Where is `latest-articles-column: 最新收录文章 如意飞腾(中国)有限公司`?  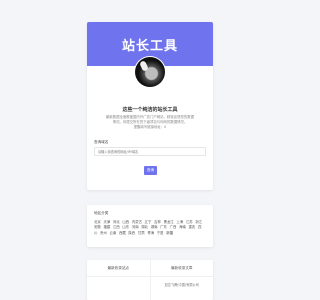 latest-articles-column: 最新收录文章 如意飞腾(中国)有限公司 is located at coordinates (182, 280).